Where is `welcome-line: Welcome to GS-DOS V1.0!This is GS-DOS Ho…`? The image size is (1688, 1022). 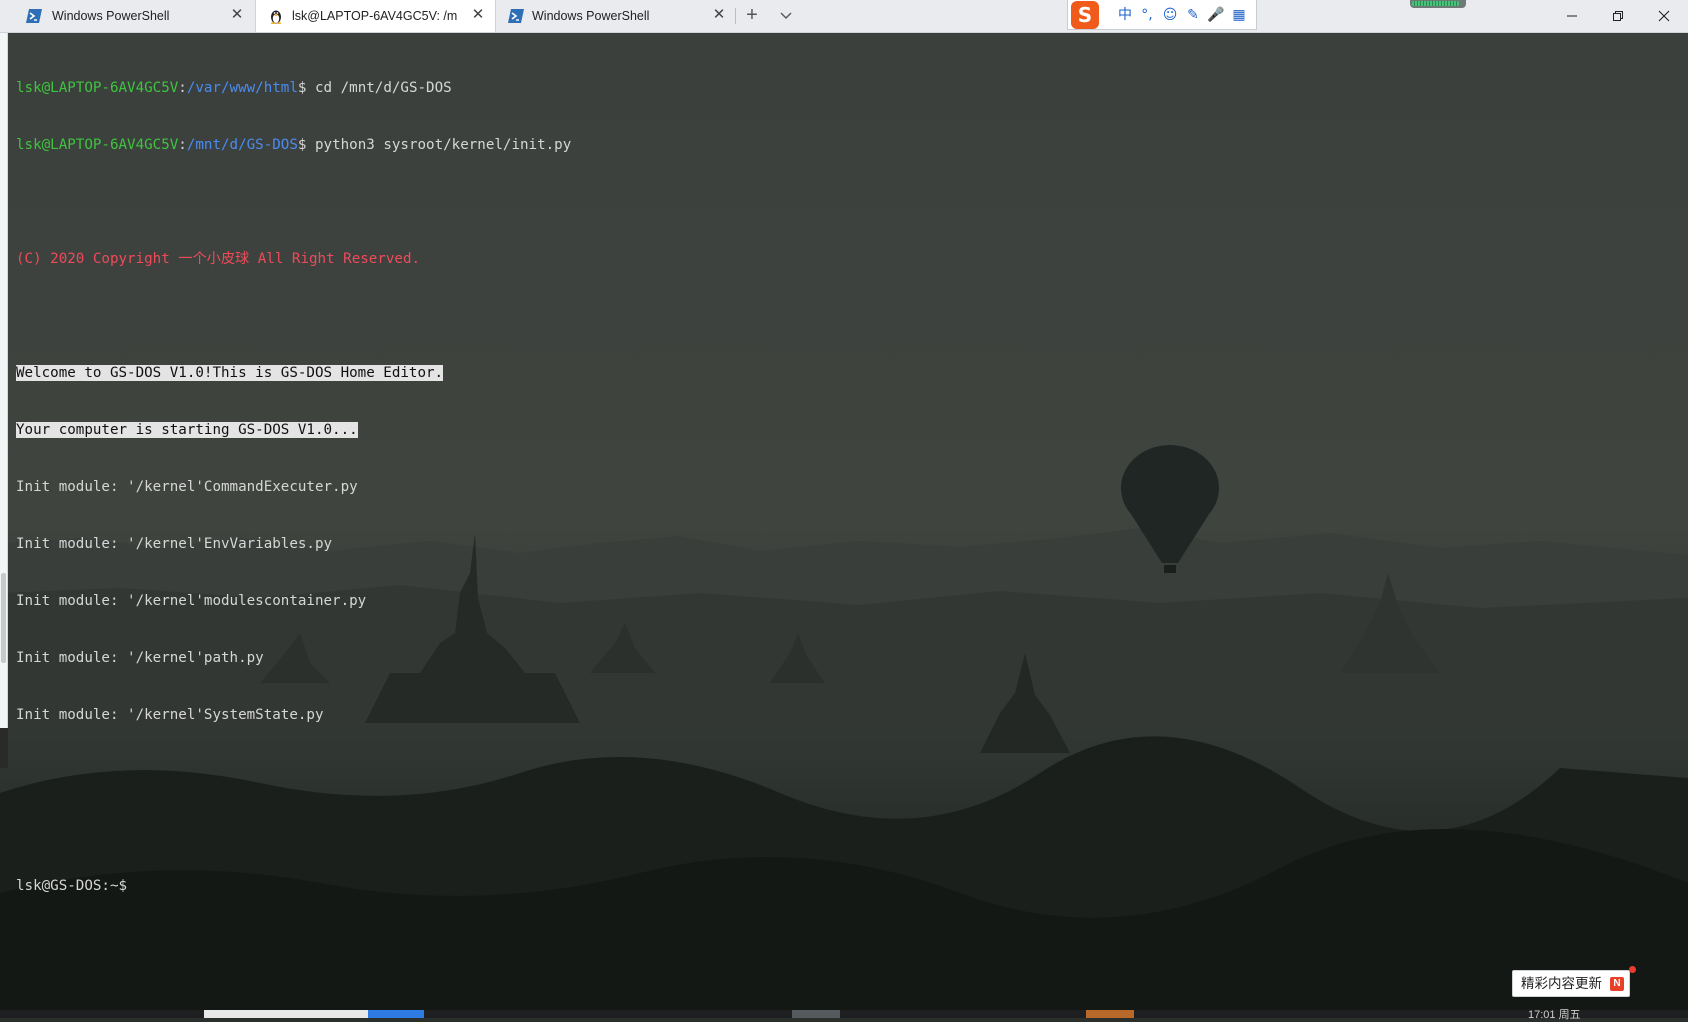 welcome-line: Welcome to GS-DOS V1.0!This is GS-DOS Ho… is located at coordinates (230, 373).